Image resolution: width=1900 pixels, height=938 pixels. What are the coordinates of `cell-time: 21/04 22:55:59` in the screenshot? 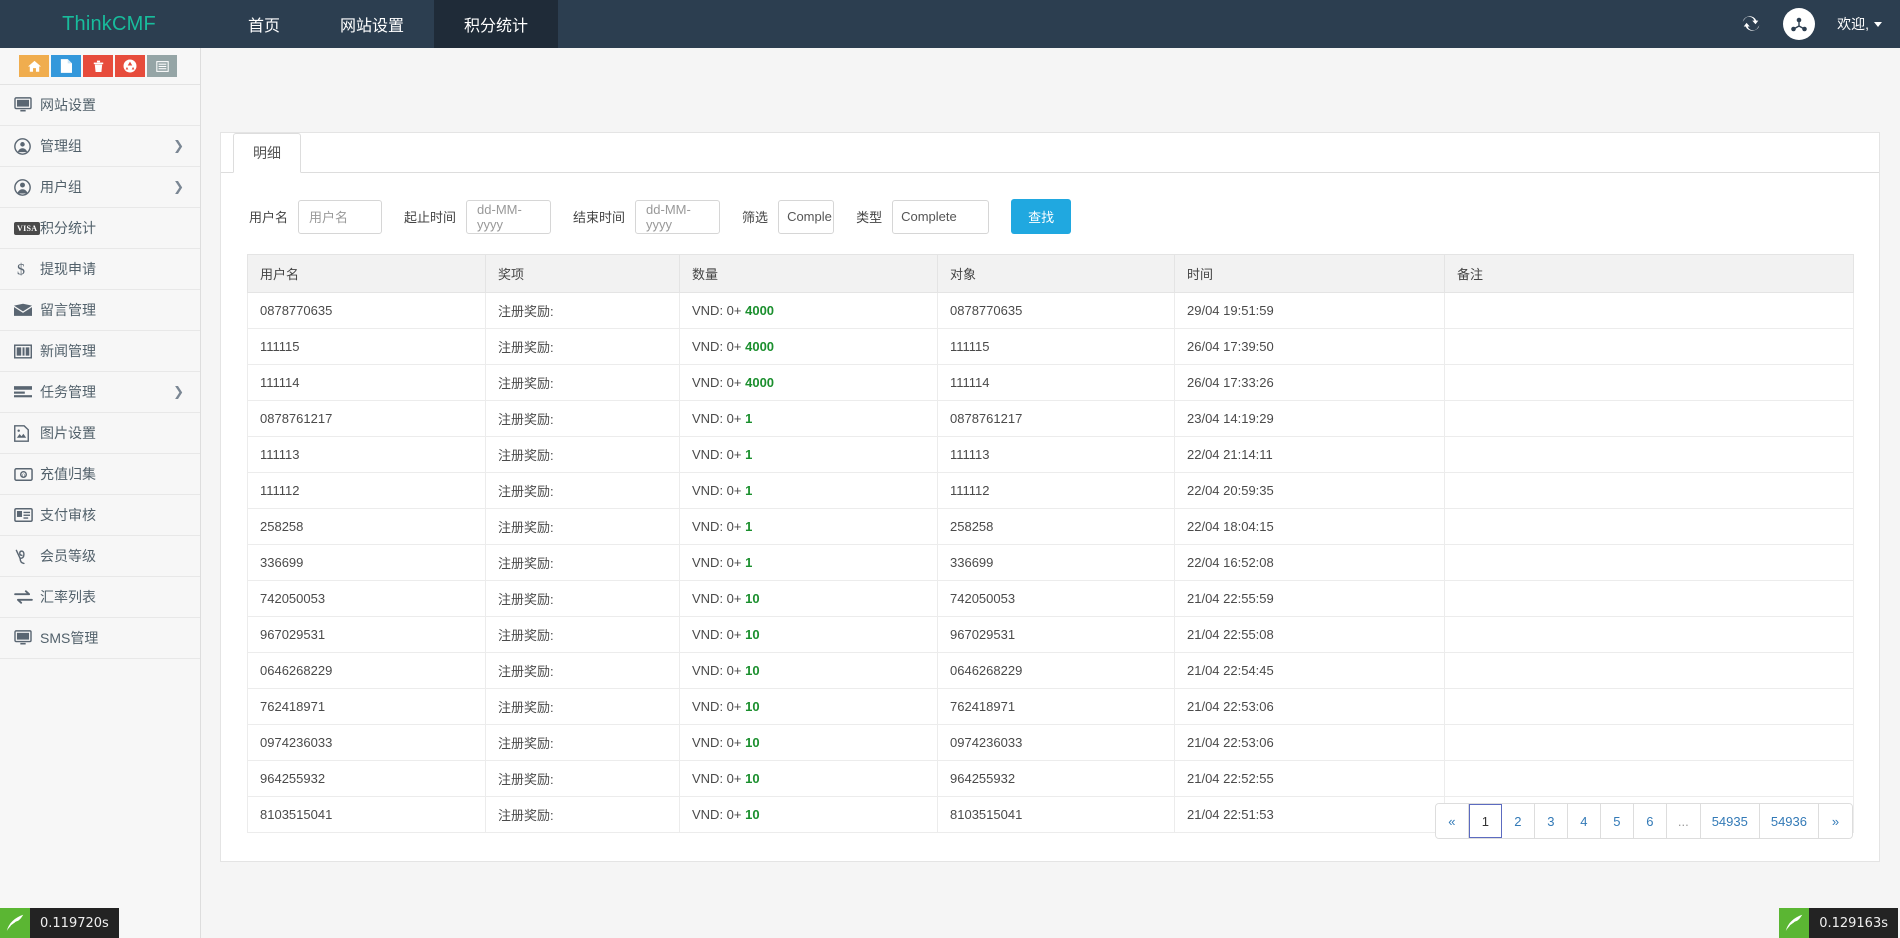 It's located at (1309, 598).